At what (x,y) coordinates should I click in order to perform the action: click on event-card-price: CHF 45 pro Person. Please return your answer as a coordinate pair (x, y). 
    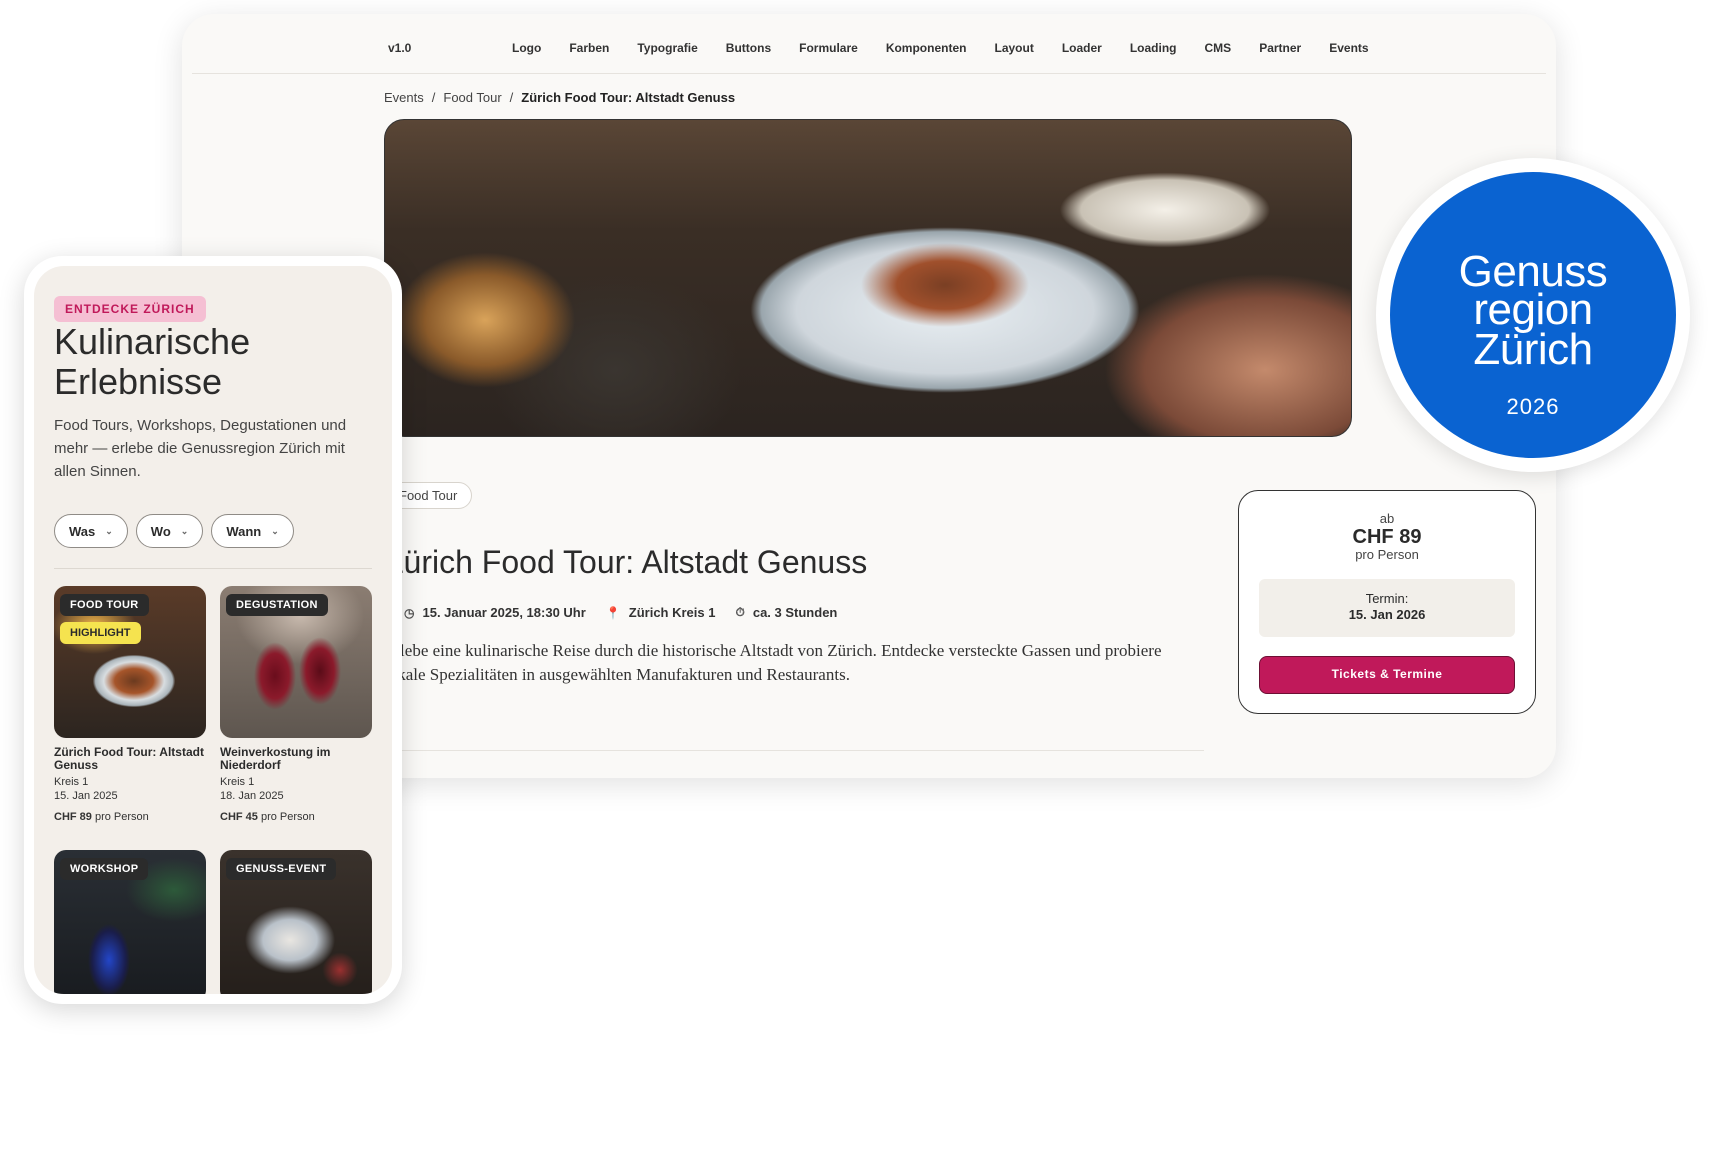
    Looking at the image, I should click on (296, 817).